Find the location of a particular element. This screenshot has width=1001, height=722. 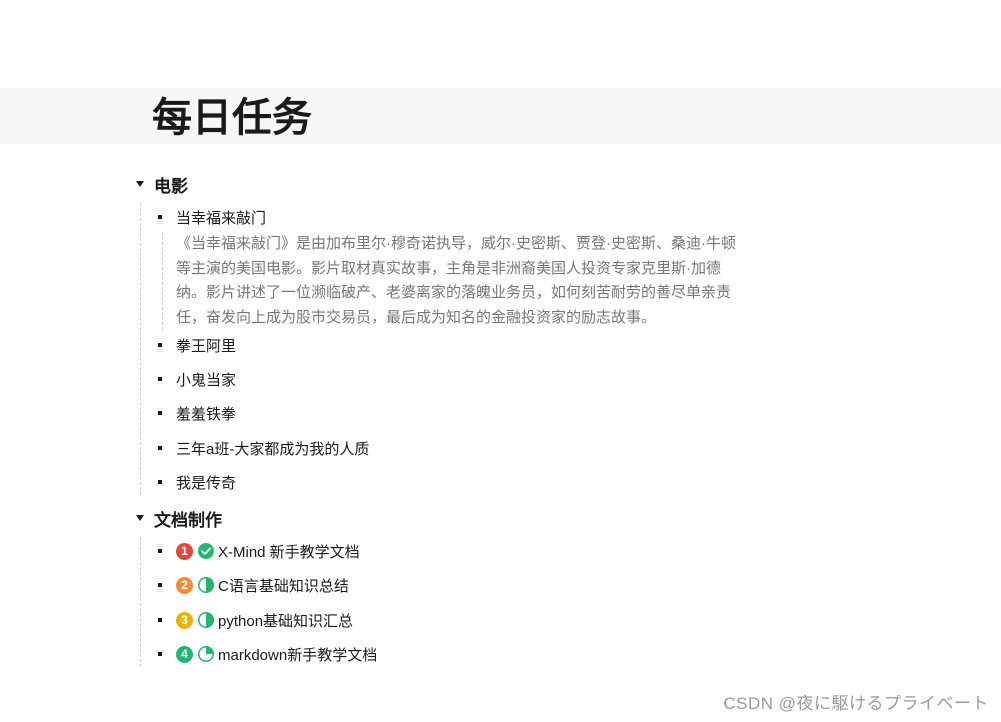

check-circle-icon is located at coordinates (206, 551).